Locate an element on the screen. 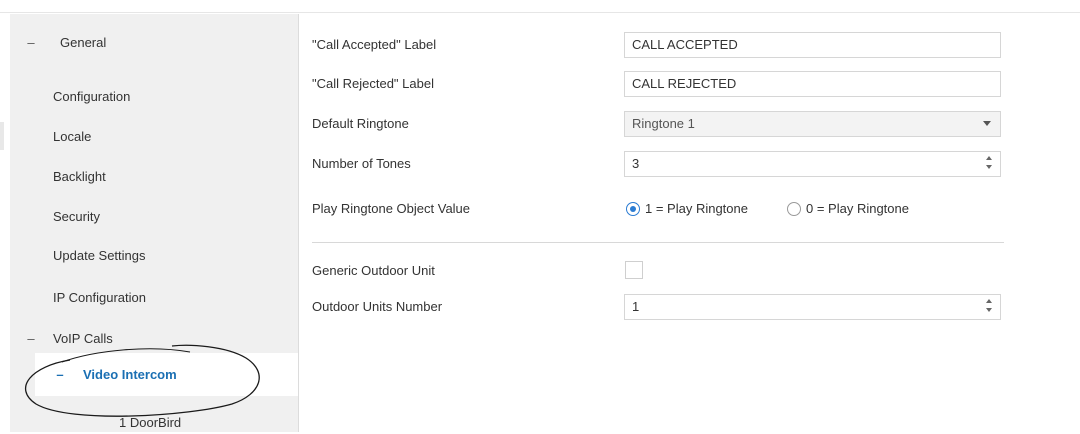 The width and height of the screenshot is (1080, 434). chevron-down-icon is located at coordinates (987, 123).